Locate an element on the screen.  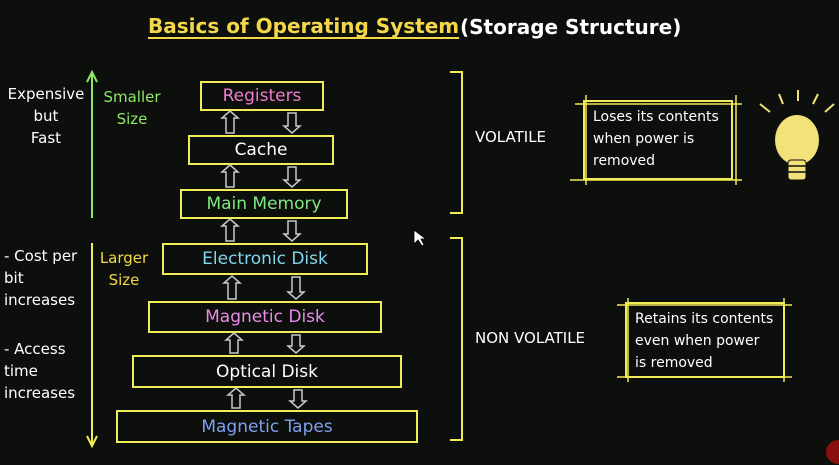
downward-arrow-icon is located at coordinates (92, 346).